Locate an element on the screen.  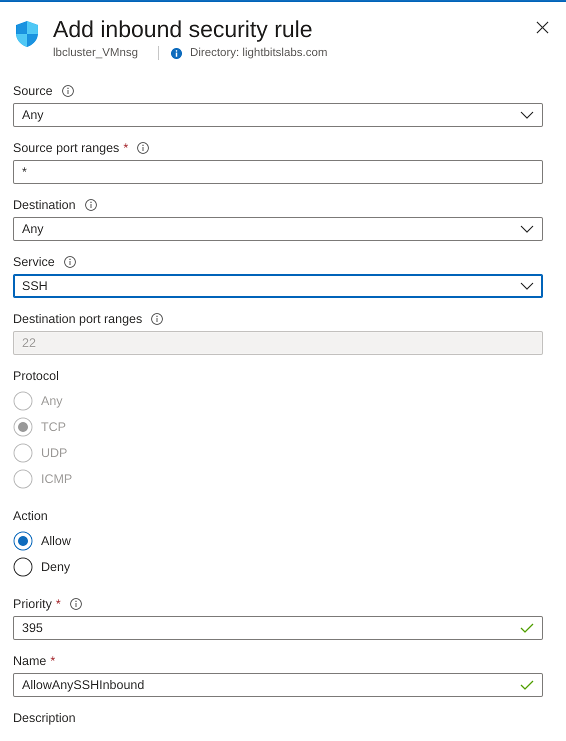
option-label: UDP is located at coordinates (54, 453).